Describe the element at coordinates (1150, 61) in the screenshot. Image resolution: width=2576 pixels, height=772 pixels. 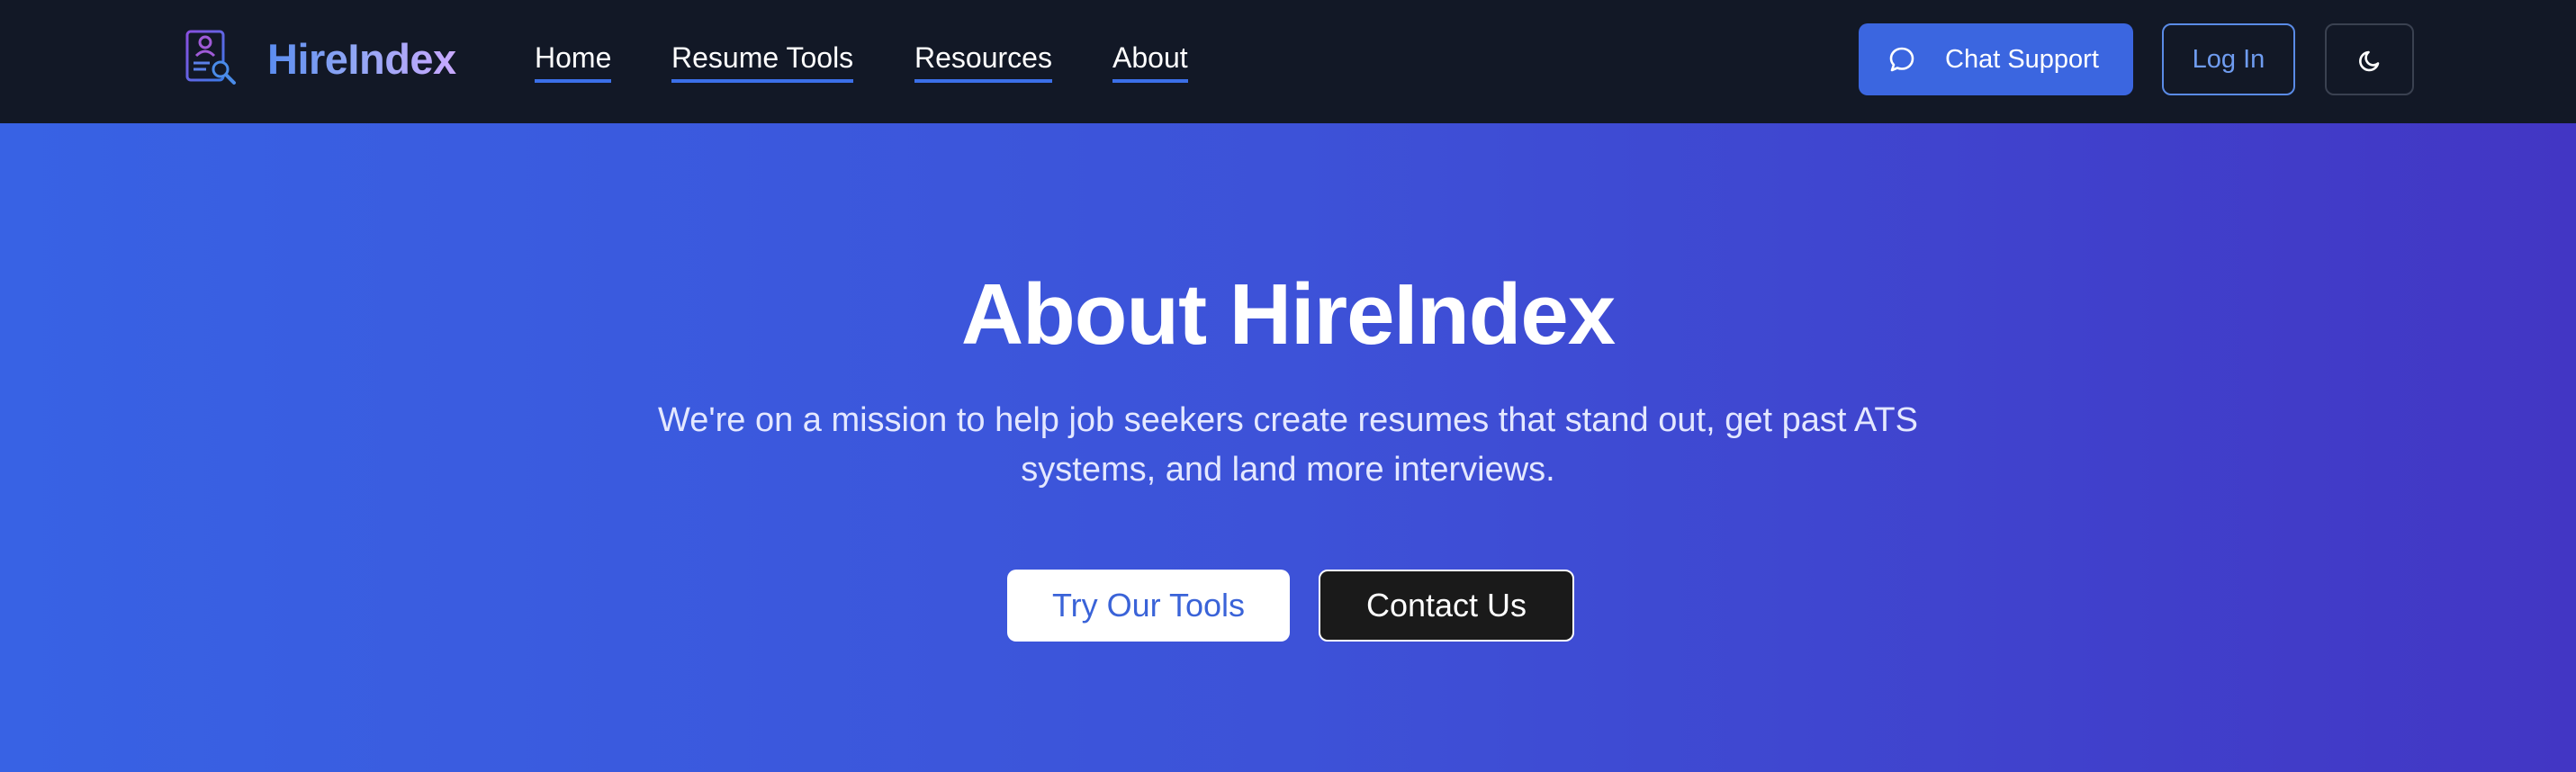
I see `nav-link-about: About` at that location.